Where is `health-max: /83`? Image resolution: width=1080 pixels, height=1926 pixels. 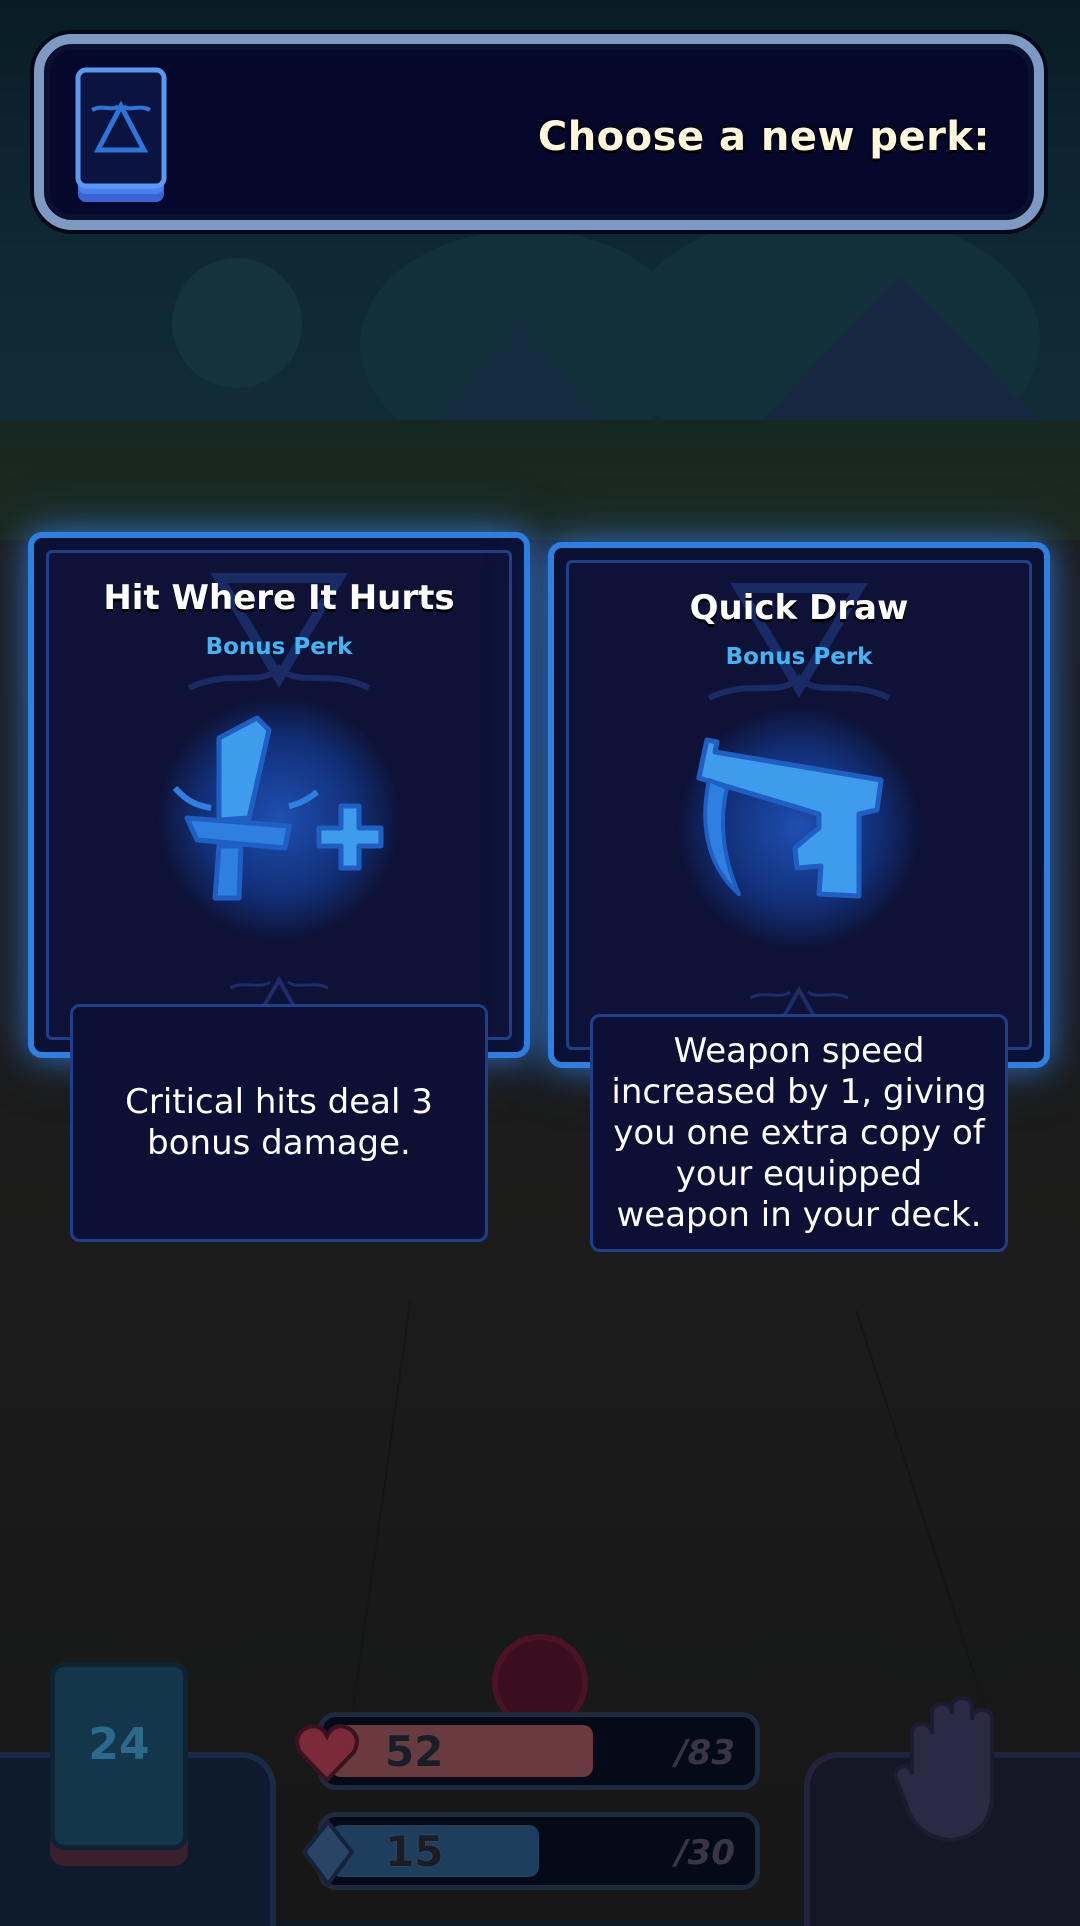
health-max: /83 is located at coordinates (705, 1753).